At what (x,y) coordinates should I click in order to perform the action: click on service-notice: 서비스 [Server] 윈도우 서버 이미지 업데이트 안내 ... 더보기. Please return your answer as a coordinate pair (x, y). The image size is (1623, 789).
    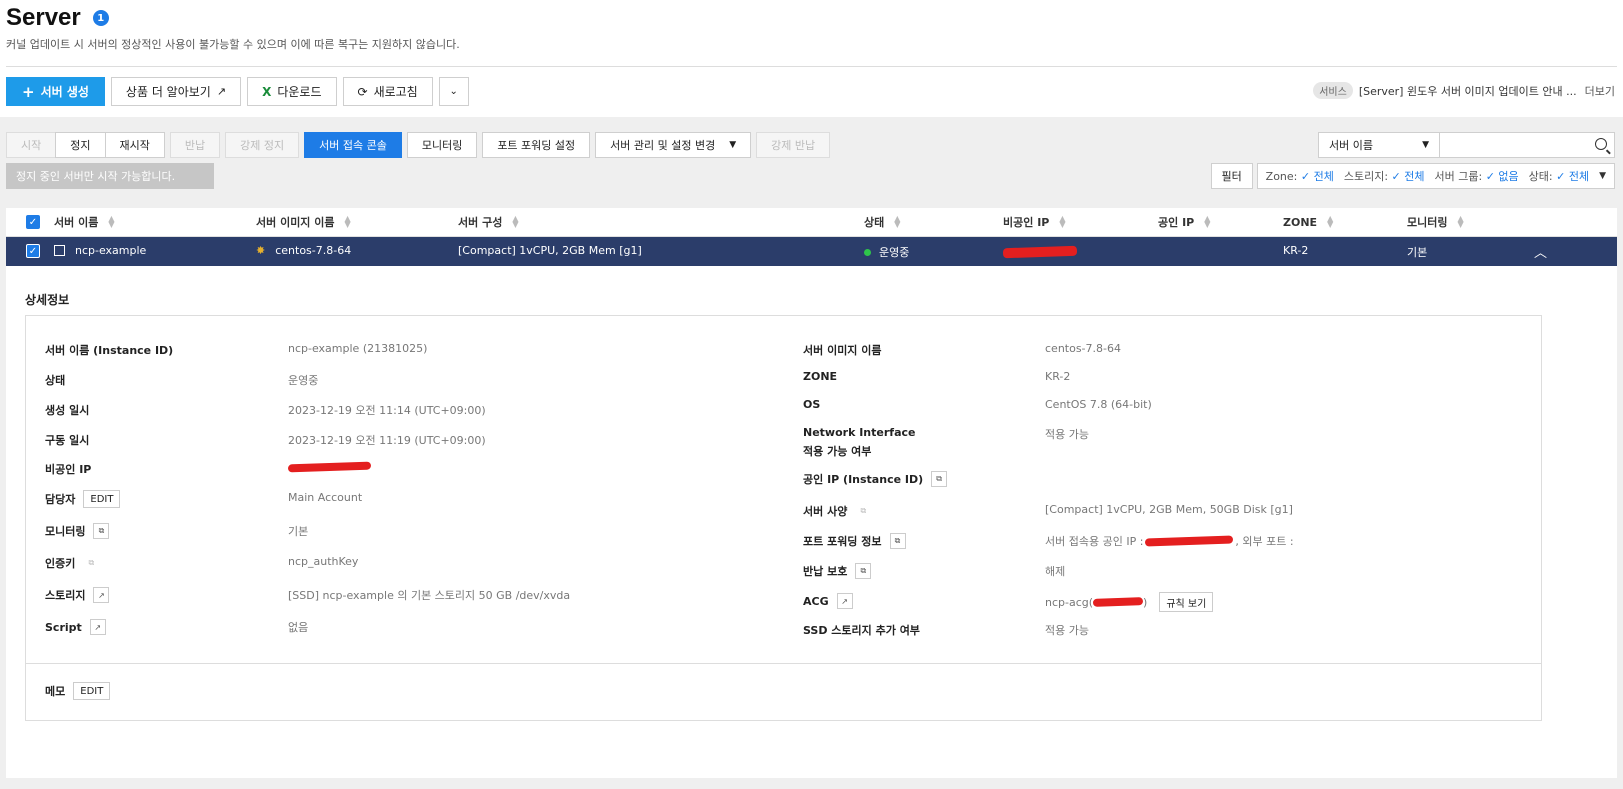
    Looking at the image, I should click on (1464, 90).